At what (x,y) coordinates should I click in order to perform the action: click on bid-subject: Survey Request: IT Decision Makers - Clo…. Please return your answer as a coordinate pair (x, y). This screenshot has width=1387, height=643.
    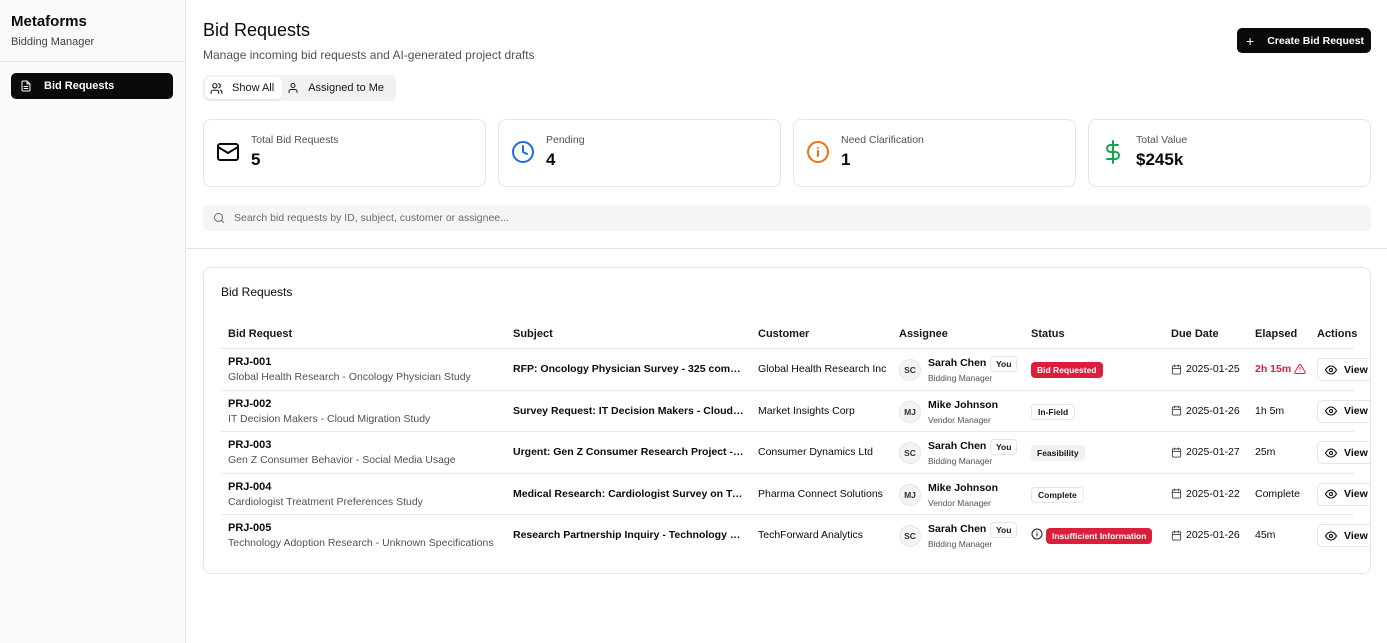
    Looking at the image, I should click on (629, 410).